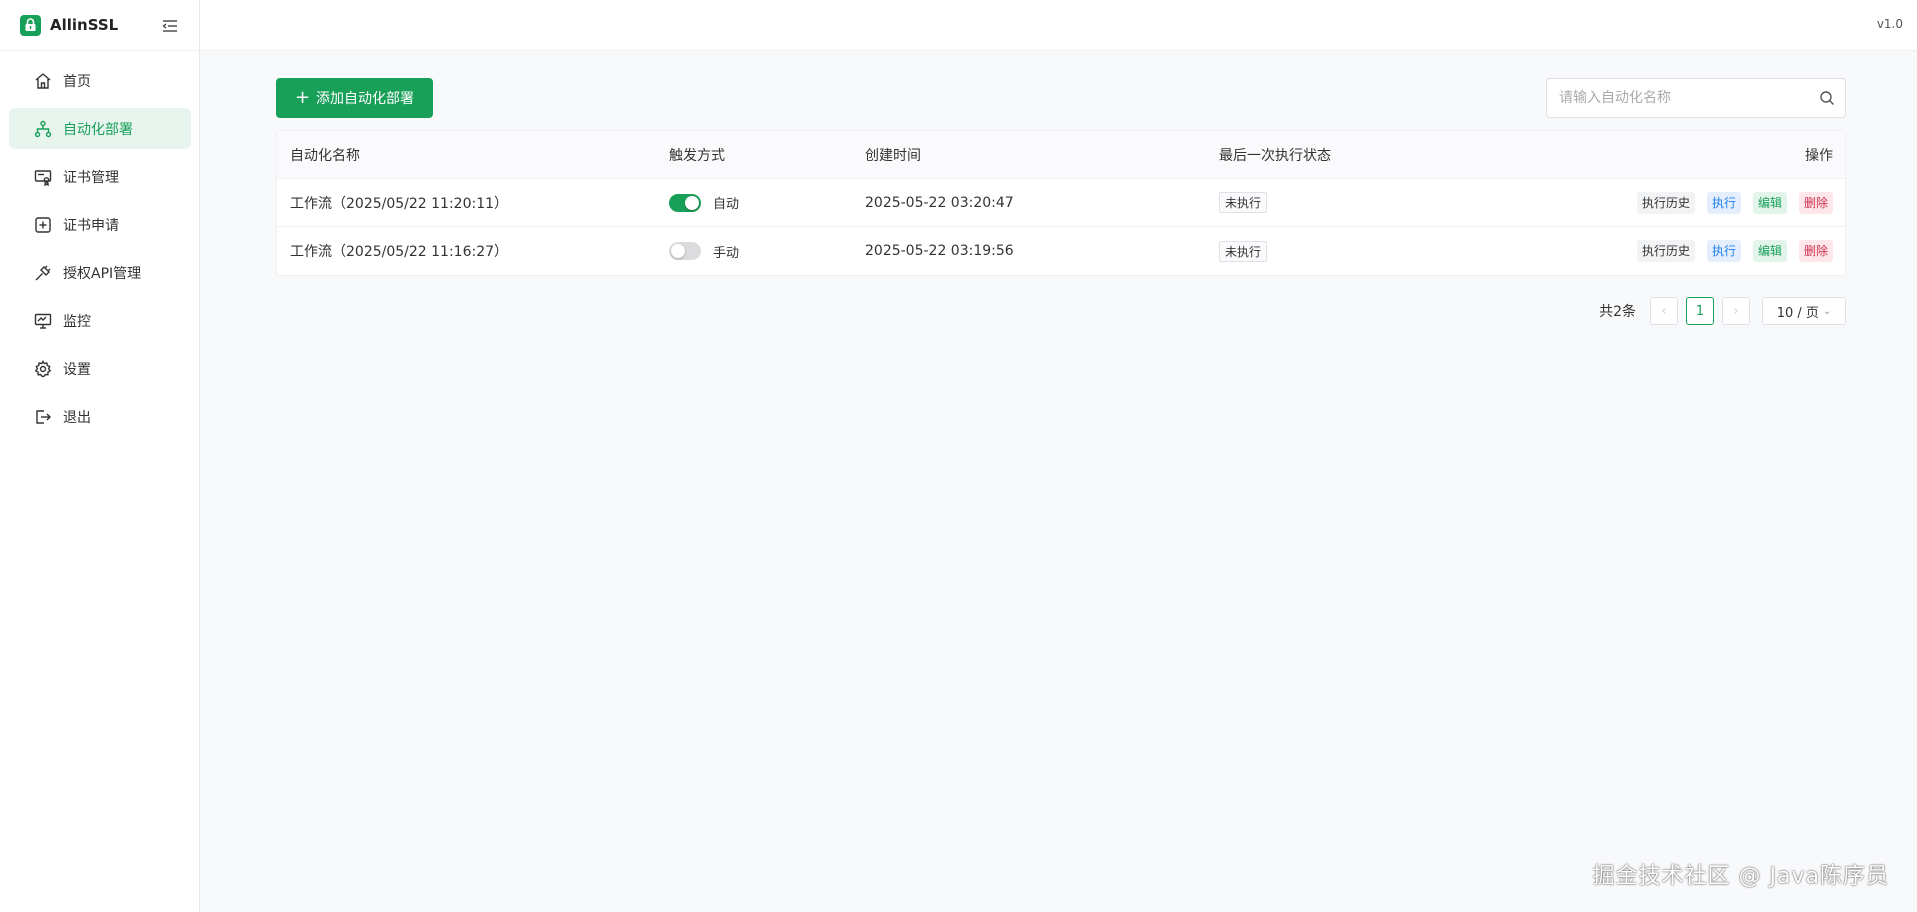 This screenshot has width=1917, height=912. What do you see at coordinates (100, 320) in the screenshot?
I see `sidebar-item-monitor: 监控` at bounding box center [100, 320].